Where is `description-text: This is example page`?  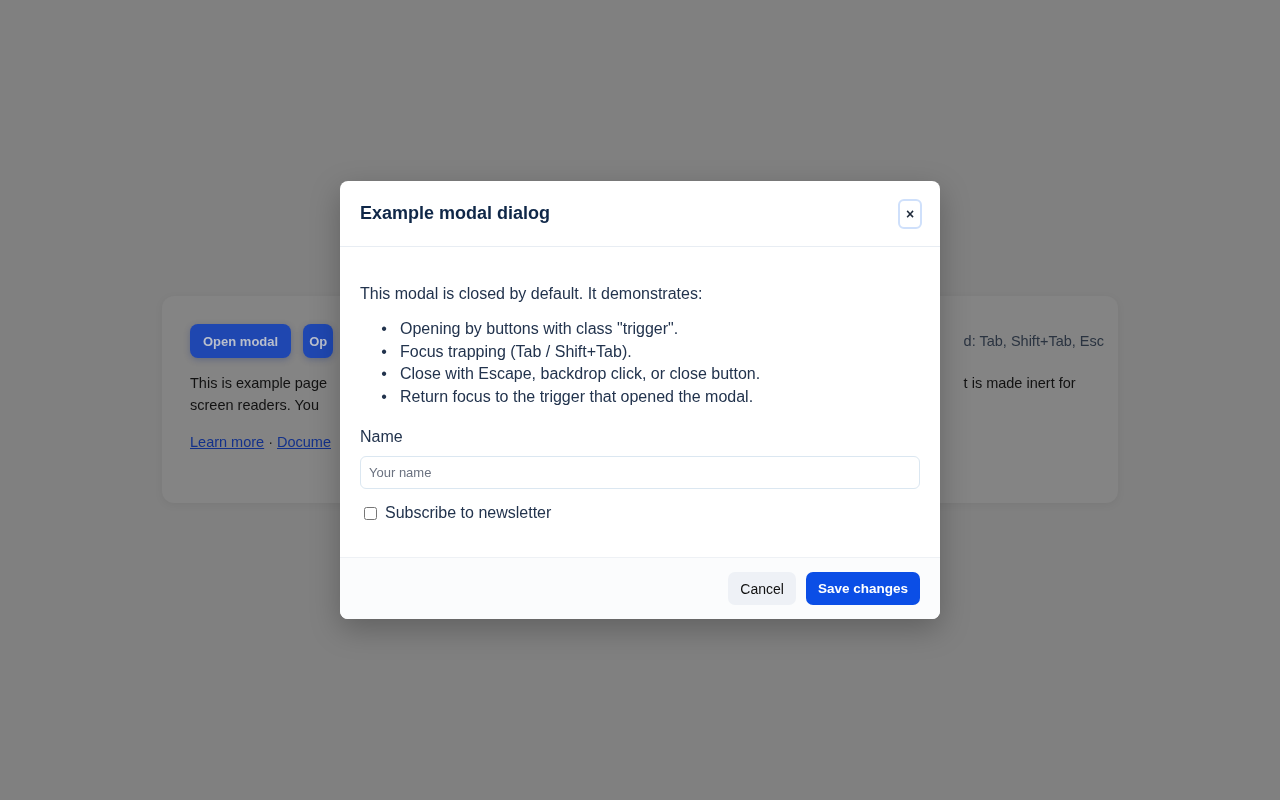 description-text: This is example page is located at coordinates (258, 383).